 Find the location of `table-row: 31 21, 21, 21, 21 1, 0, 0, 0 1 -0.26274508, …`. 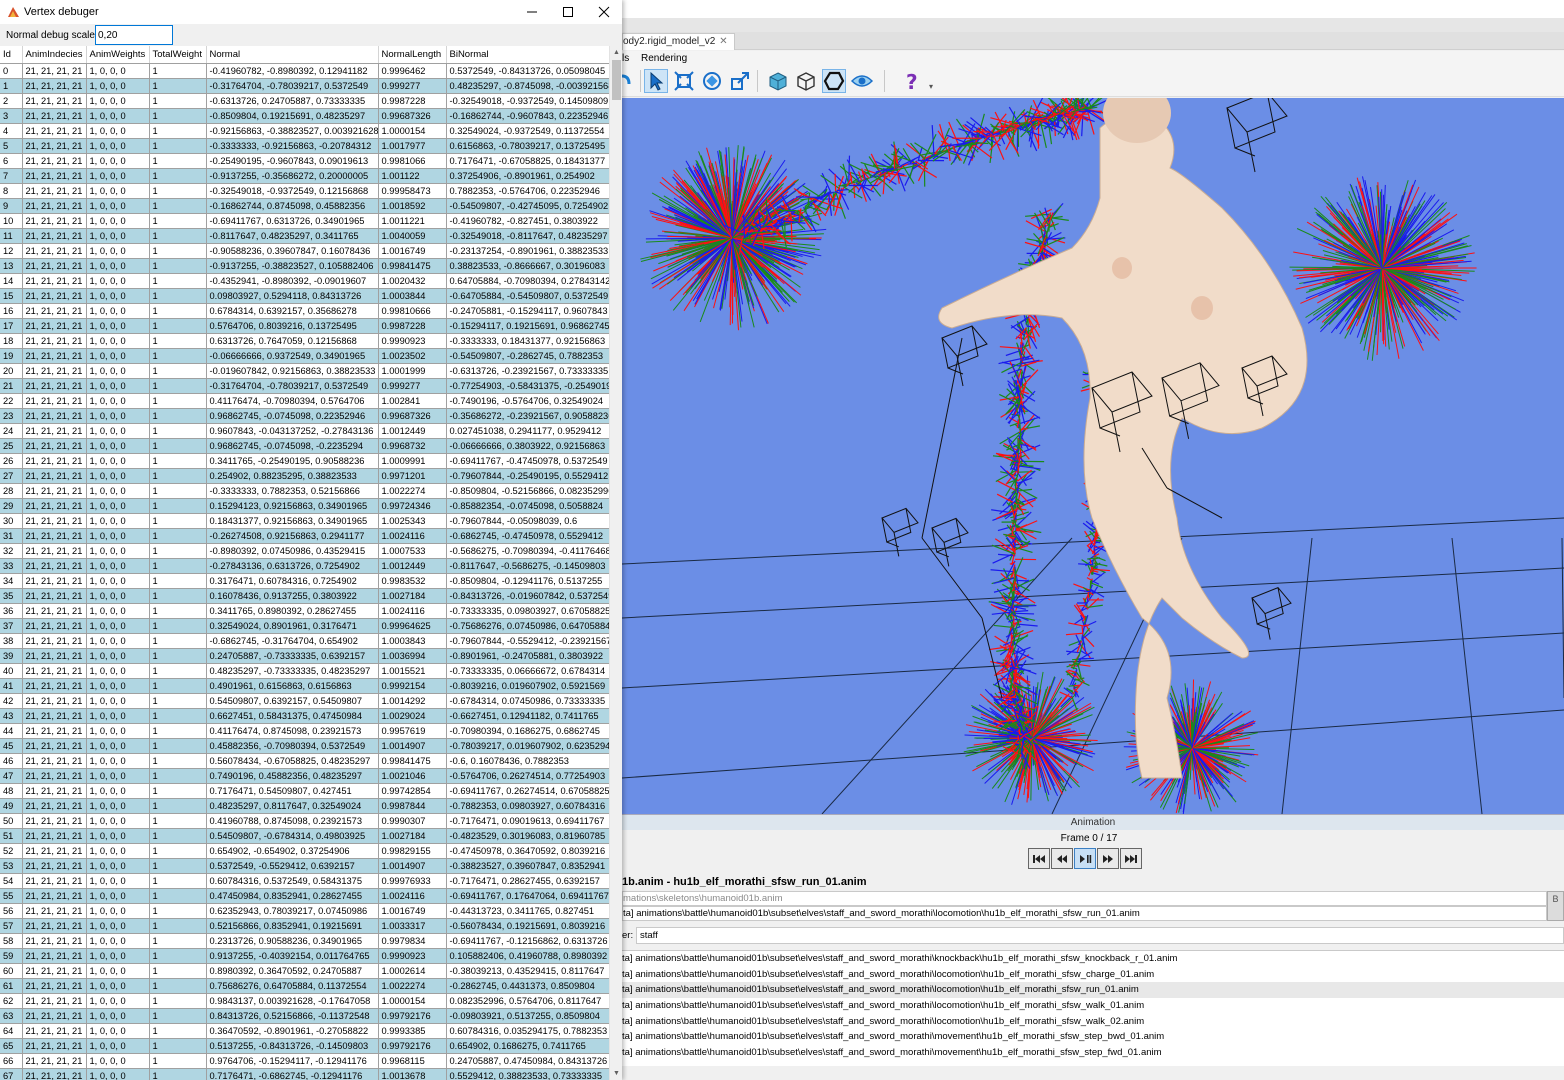

table-row: 31 21, 21, 21, 21 1, 0, 0, 0 1 -0.26274508, … is located at coordinates (304, 536).